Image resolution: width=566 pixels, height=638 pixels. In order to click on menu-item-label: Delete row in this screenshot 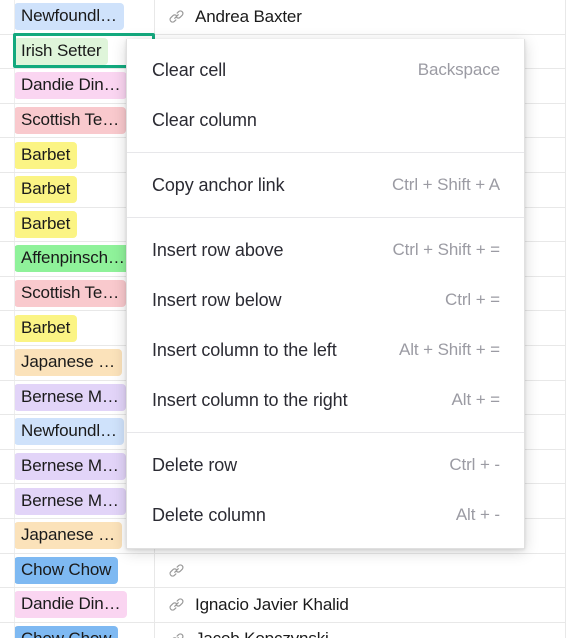, I will do `click(195, 464)`.